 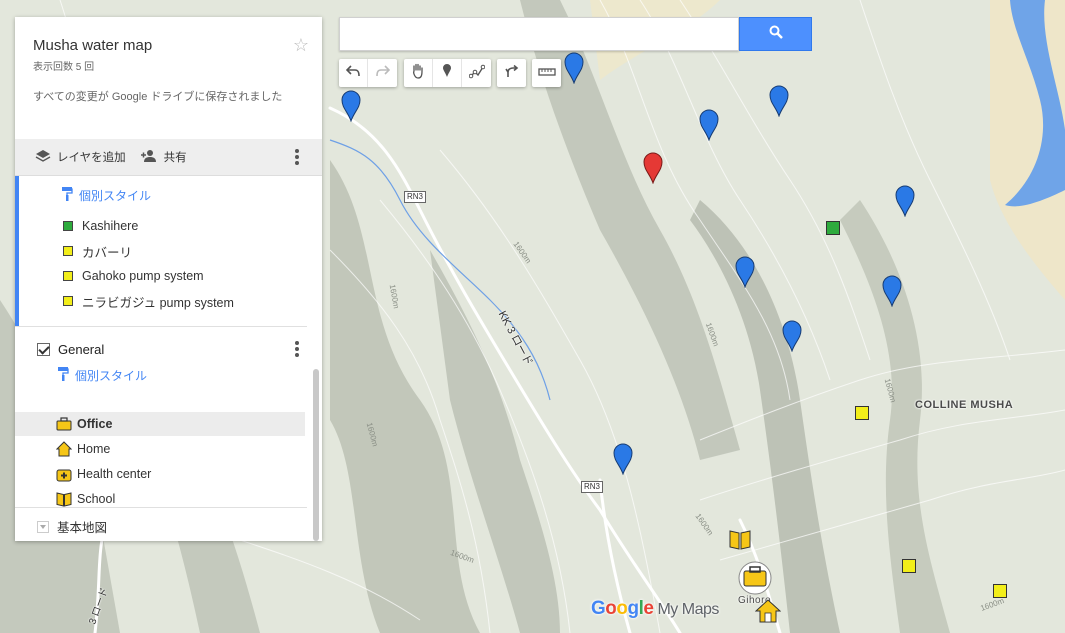 What do you see at coordinates (653, 168) in the screenshot?
I see `map-pin-red` at bounding box center [653, 168].